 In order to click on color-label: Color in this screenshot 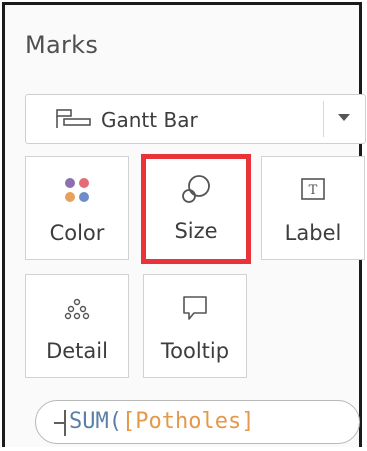, I will do `click(77, 233)`.